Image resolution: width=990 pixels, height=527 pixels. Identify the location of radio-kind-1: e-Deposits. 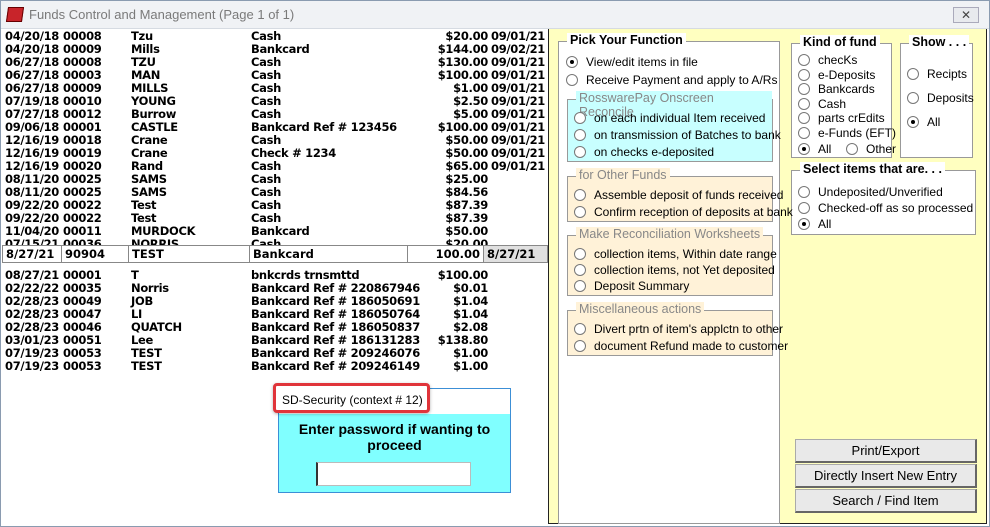
(836, 75).